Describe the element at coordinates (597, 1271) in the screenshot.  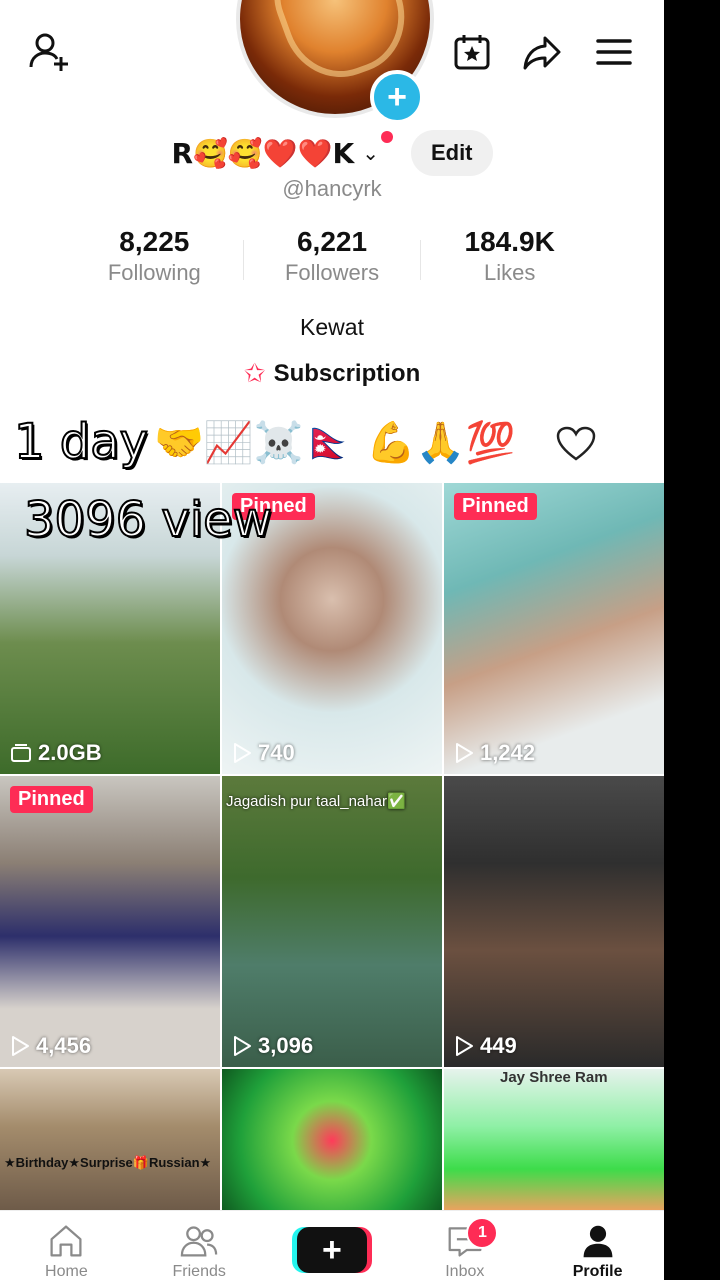
I see `nav-label: Profile` at that location.